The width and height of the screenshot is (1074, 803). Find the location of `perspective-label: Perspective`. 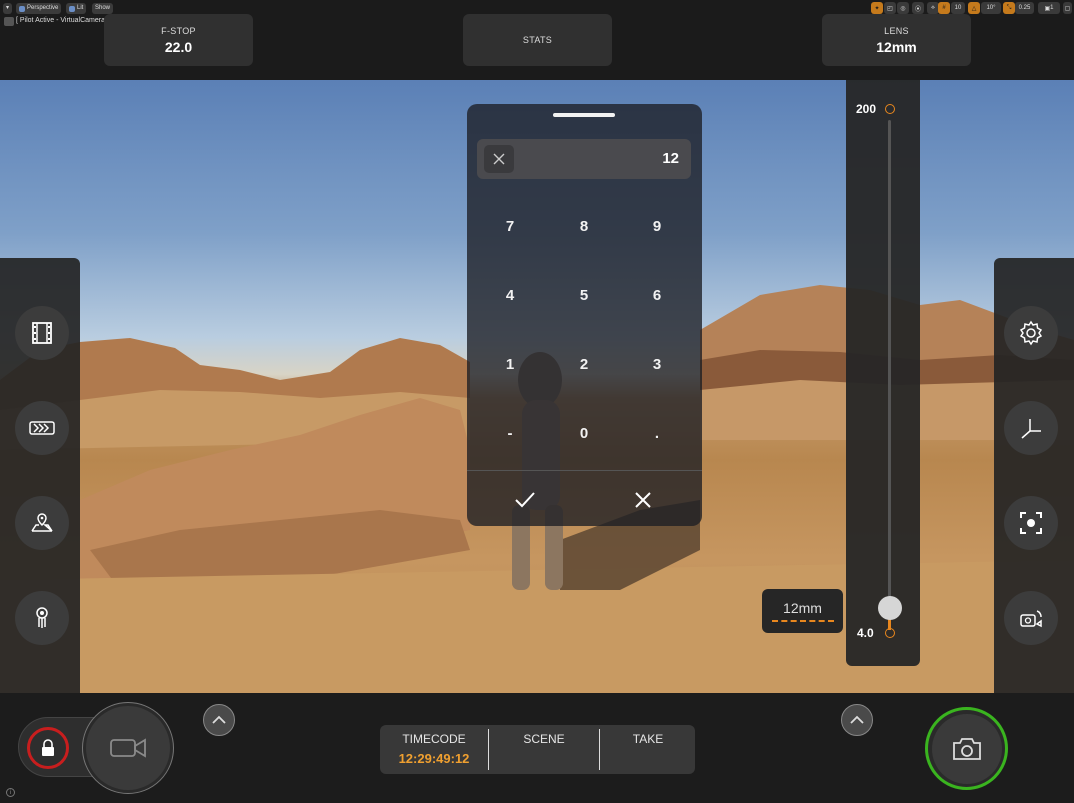

perspective-label: Perspective is located at coordinates (43, 8).